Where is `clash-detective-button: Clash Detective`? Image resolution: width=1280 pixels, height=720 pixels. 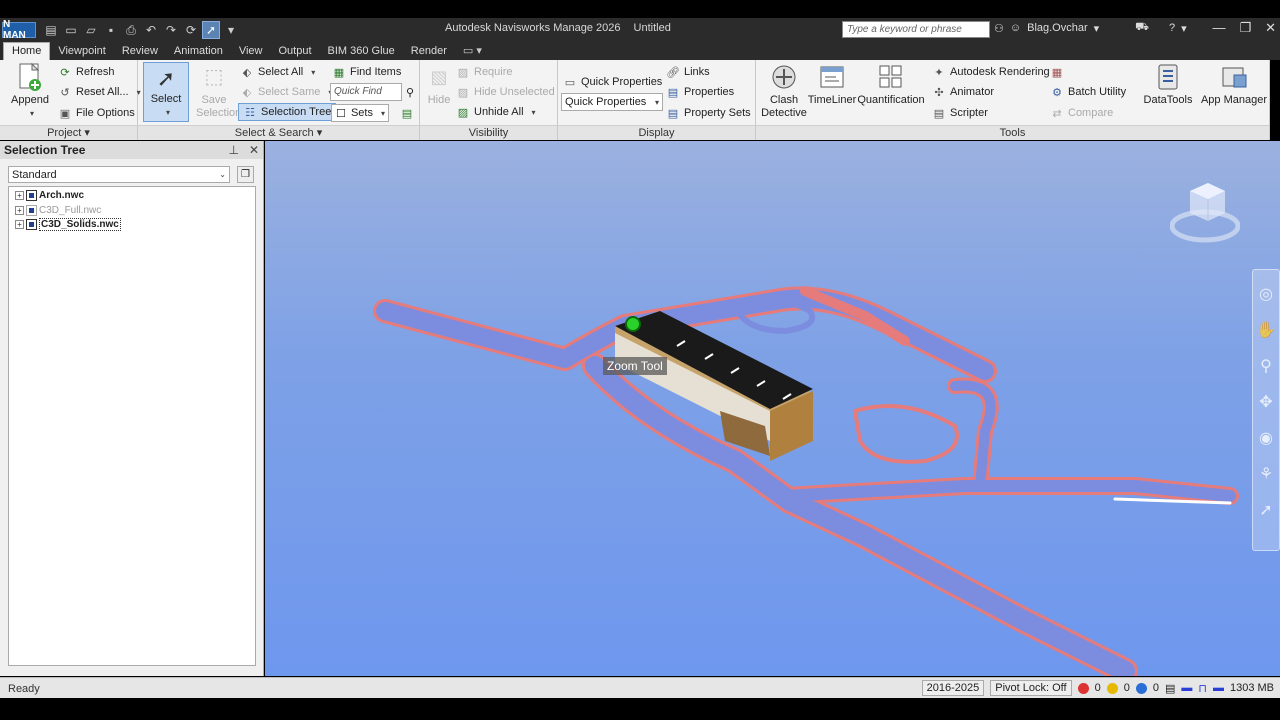
clash-detective-button: Clash Detective is located at coordinates (784, 91).